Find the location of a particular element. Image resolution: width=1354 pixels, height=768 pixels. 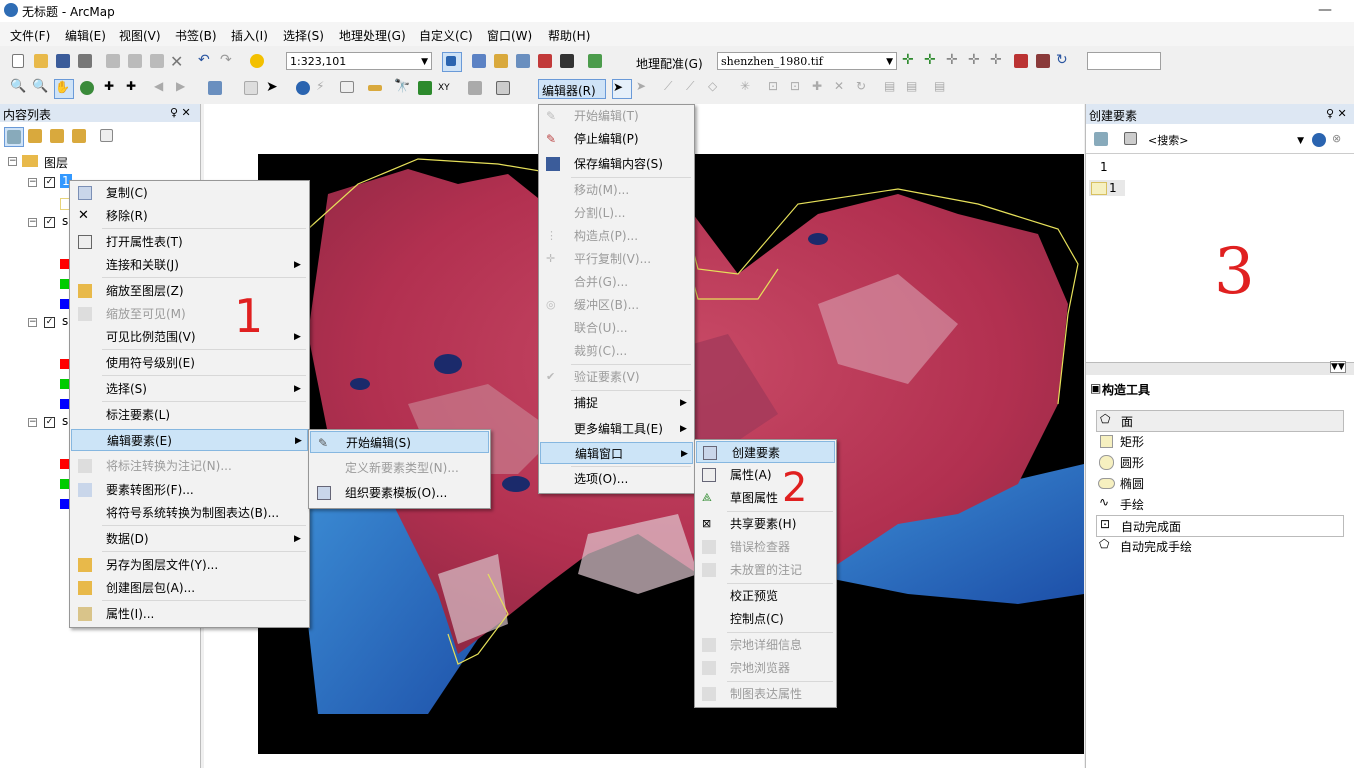

menu-selection: 选择(S) is located at coordinates (303, 35).